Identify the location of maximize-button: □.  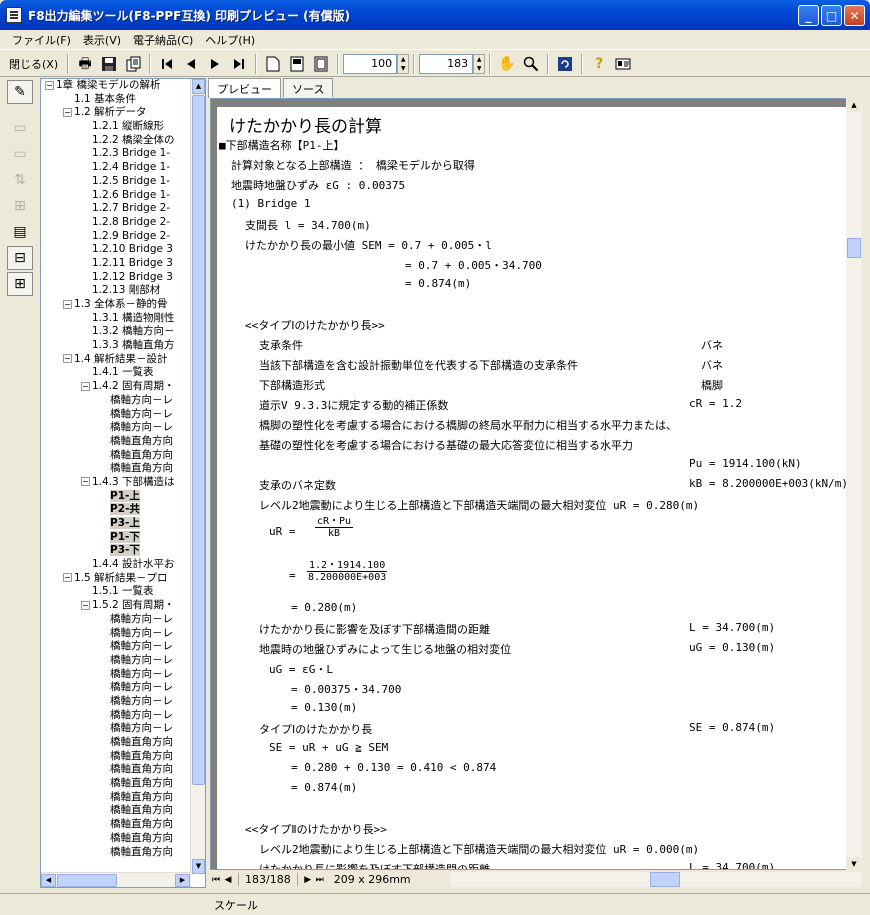
(831, 15).